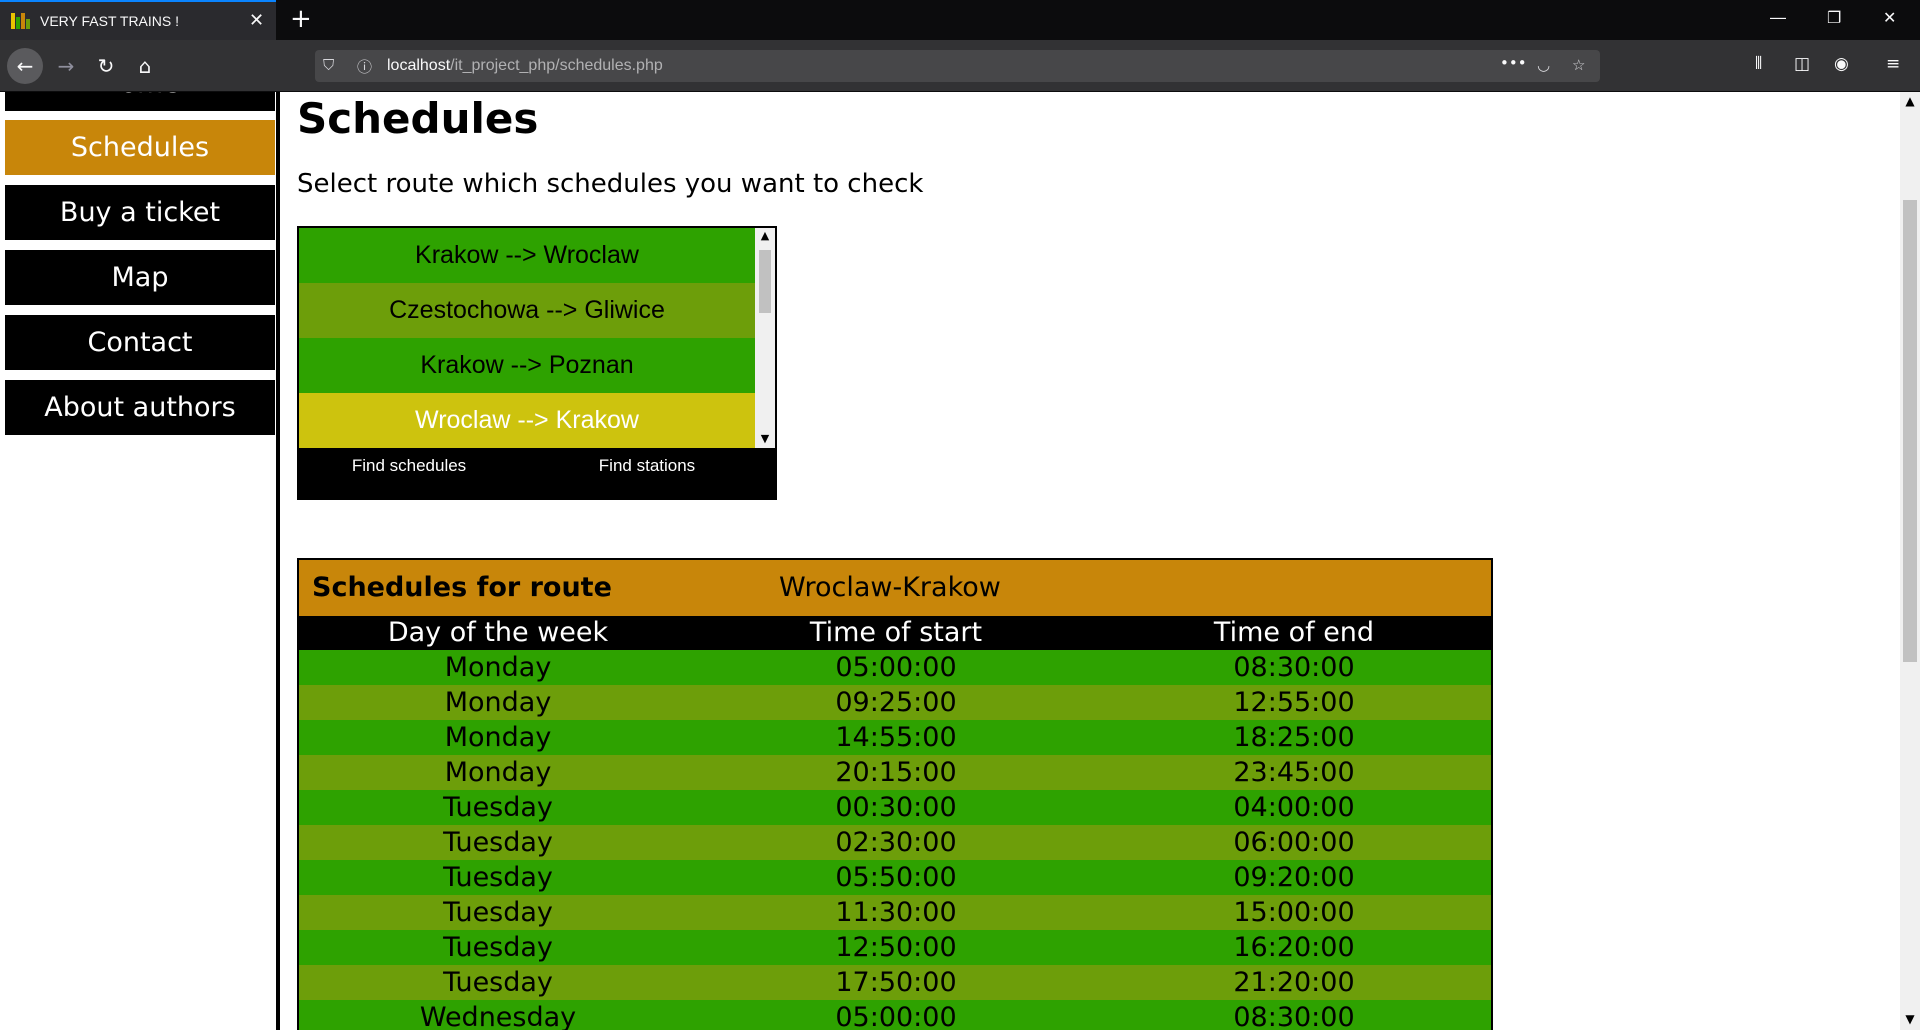 The width and height of the screenshot is (1920, 1030). What do you see at coordinates (140, 212) in the screenshot?
I see `sidebar-item-buy-ticket: Buy a ticket` at bounding box center [140, 212].